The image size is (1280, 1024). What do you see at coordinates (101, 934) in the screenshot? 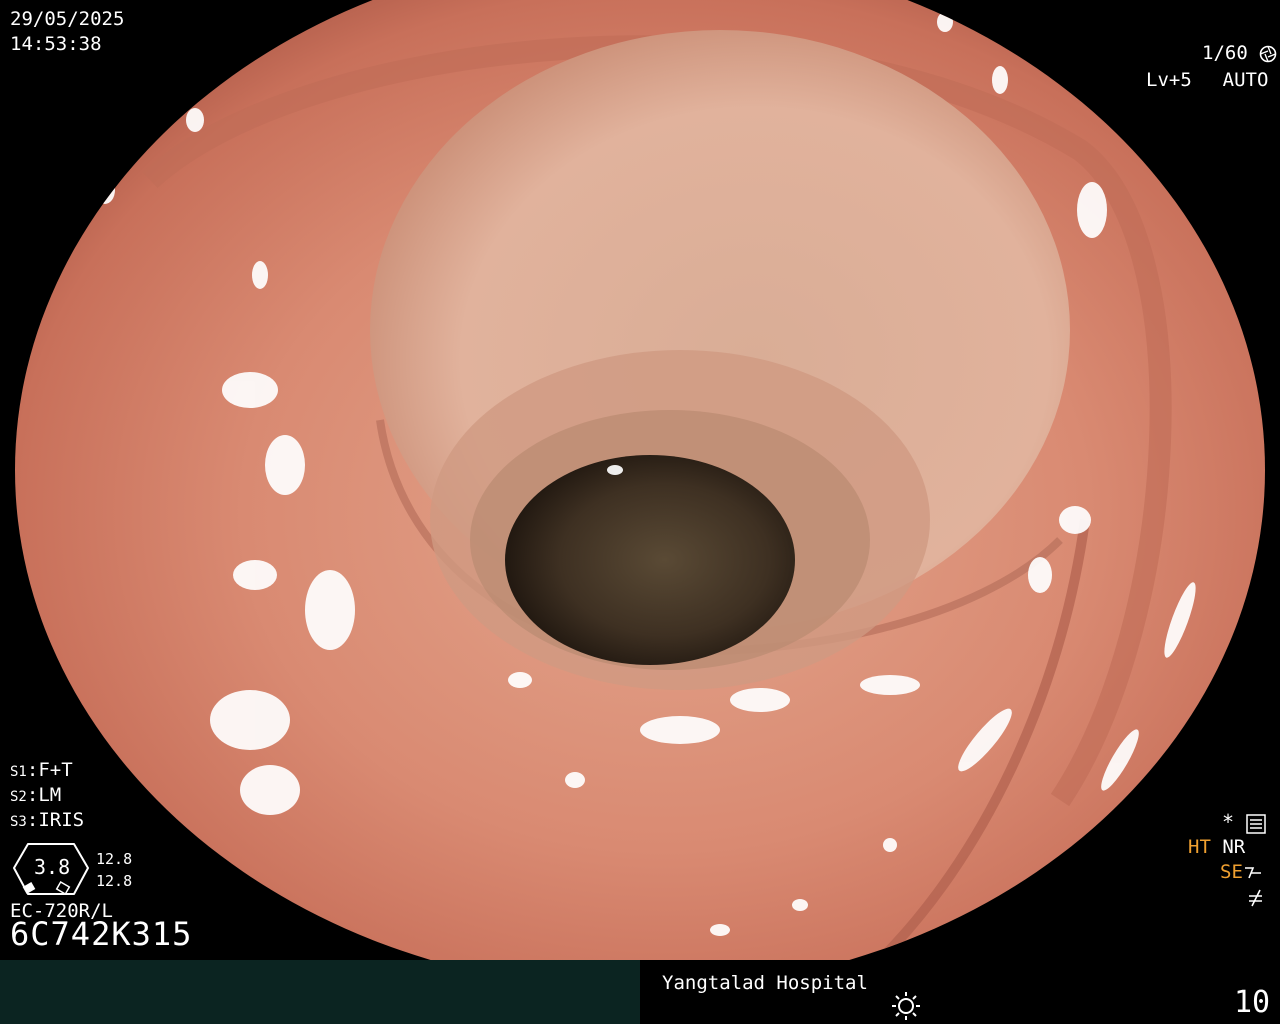
I see `scope-serial: 6C742K315` at bounding box center [101, 934].